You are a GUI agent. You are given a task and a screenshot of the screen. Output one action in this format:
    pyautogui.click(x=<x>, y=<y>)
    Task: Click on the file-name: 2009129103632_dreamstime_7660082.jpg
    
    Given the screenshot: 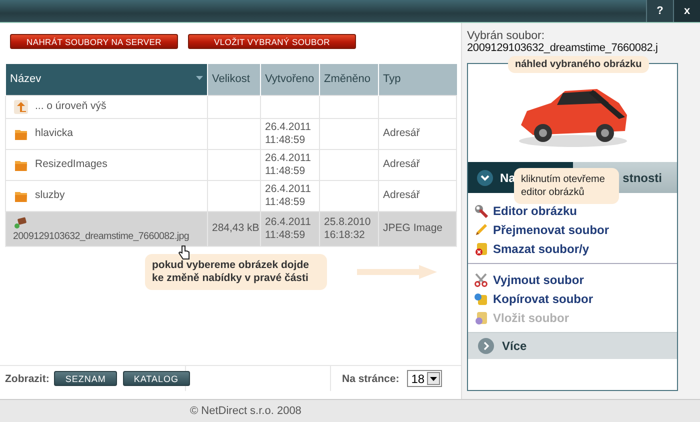 What is the action you would take?
    pyautogui.click(x=101, y=236)
    